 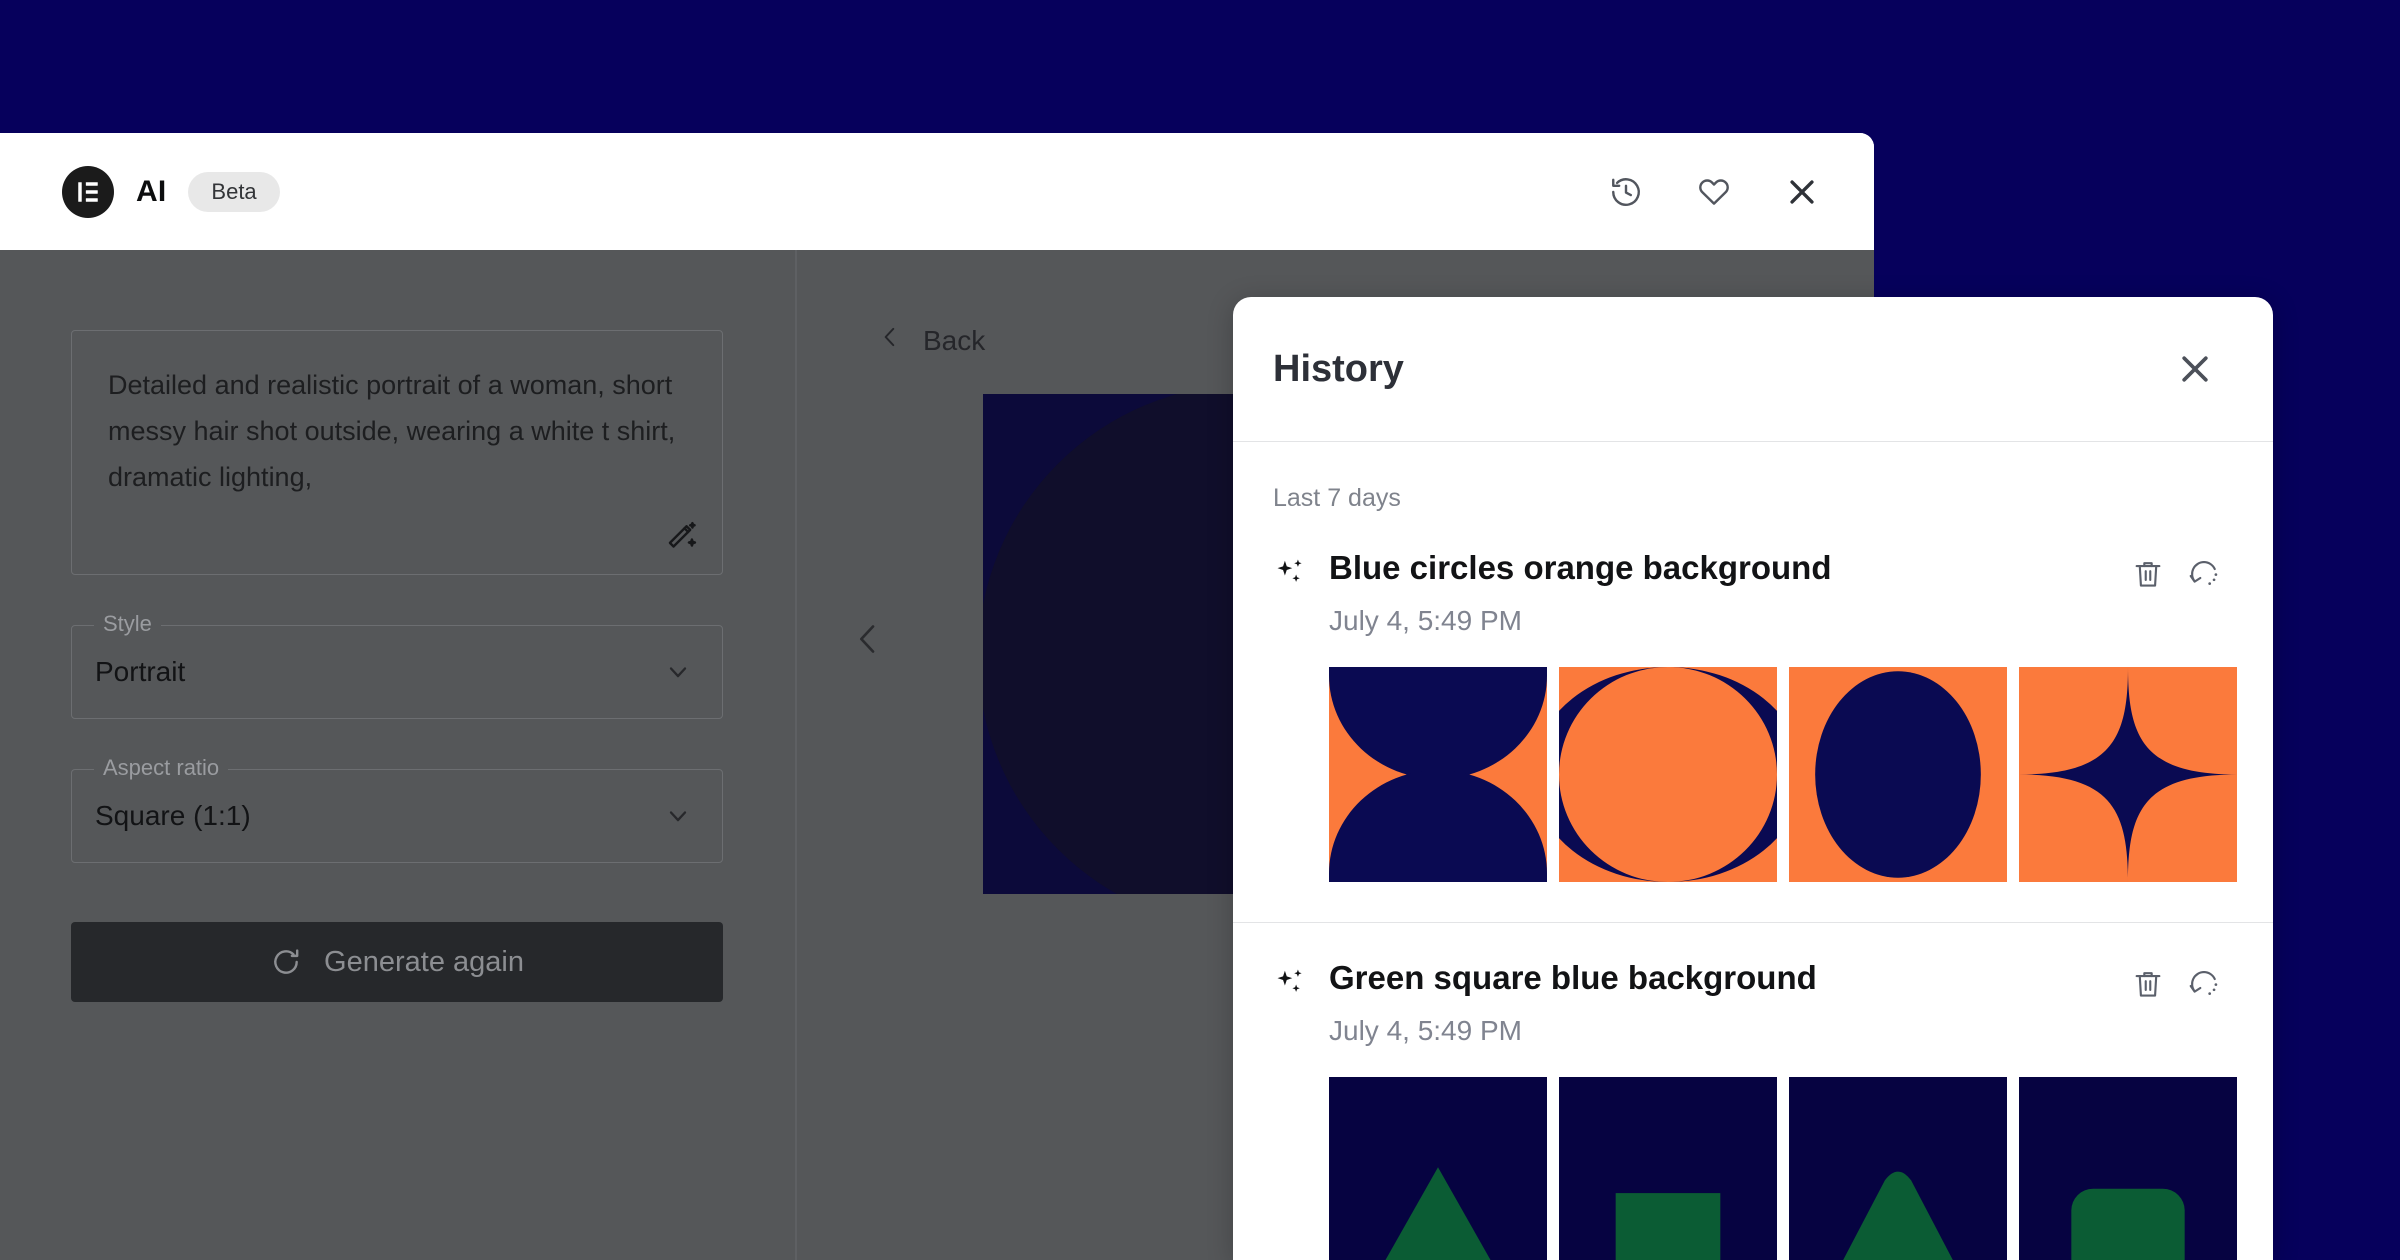 I want to click on history-item-title: Blue circles orange background, so click(x=1580, y=567).